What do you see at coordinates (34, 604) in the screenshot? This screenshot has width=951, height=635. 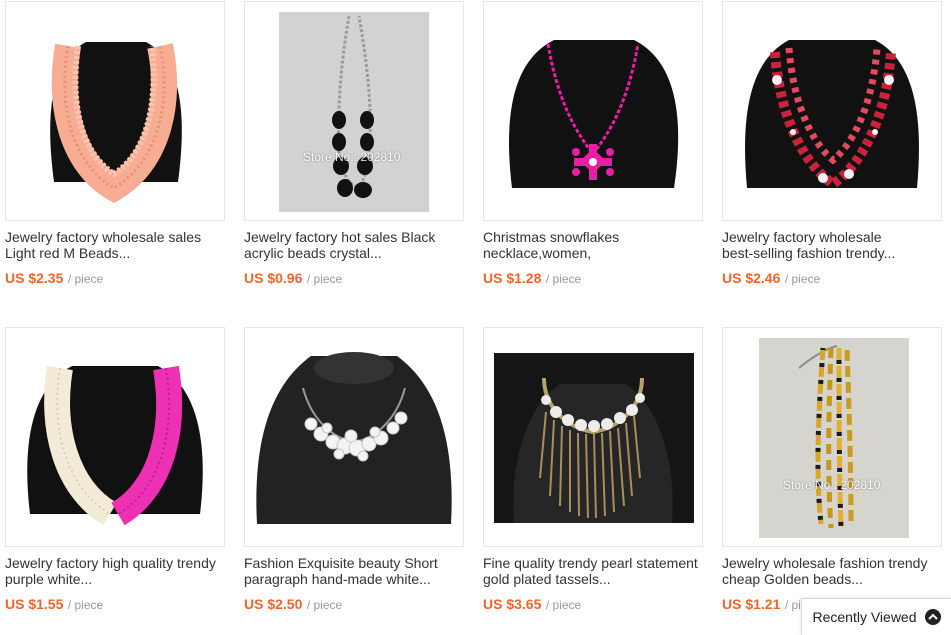 I see `price-amount: US $1.55` at bounding box center [34, 604].